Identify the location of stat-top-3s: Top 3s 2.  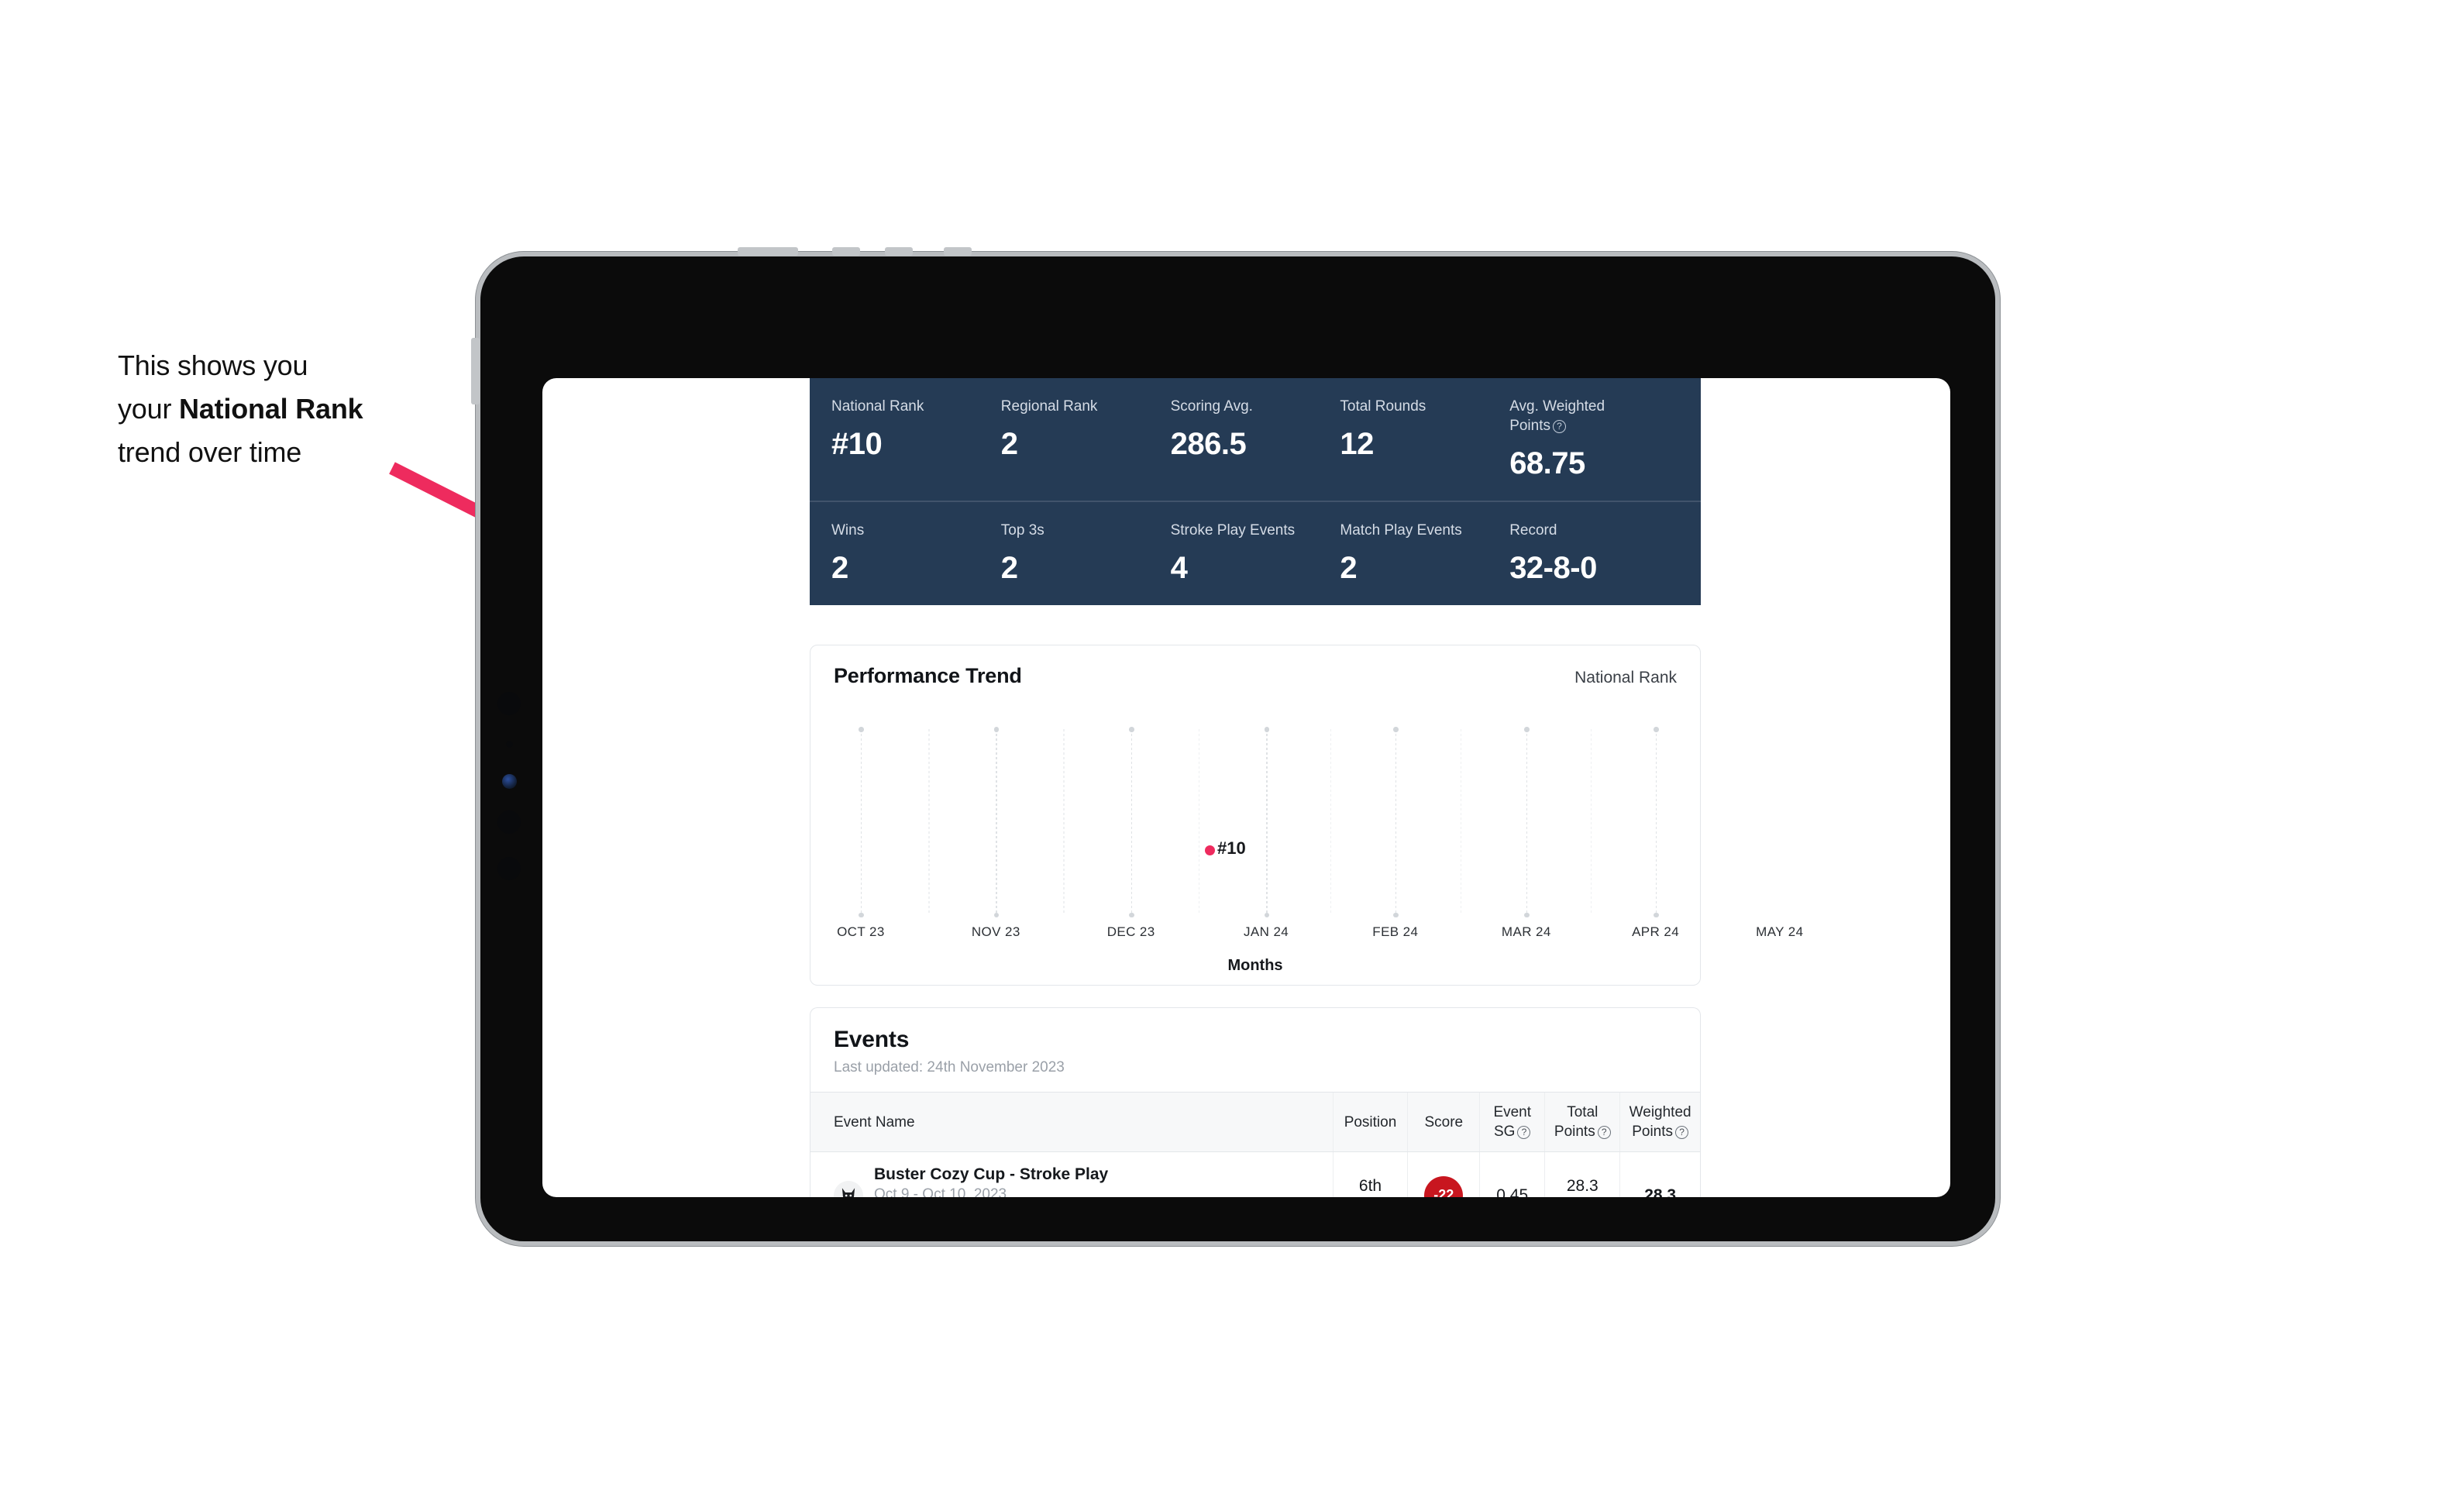
(1086, 553).